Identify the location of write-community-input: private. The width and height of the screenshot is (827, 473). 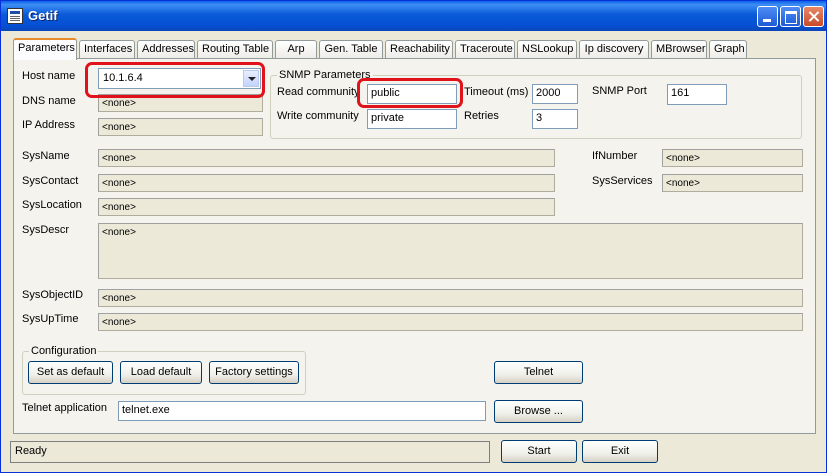
(412, 119).